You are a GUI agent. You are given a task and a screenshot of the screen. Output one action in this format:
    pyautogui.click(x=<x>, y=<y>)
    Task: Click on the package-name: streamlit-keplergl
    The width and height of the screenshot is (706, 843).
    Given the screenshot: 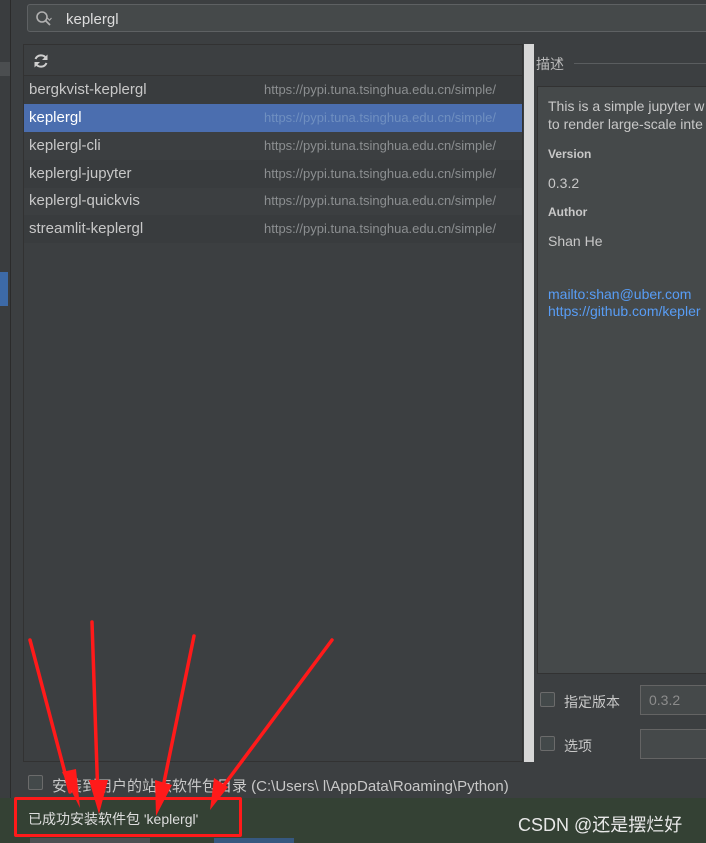 What is the action you would take?
    pyautogui.click(x=86, y=228)
    